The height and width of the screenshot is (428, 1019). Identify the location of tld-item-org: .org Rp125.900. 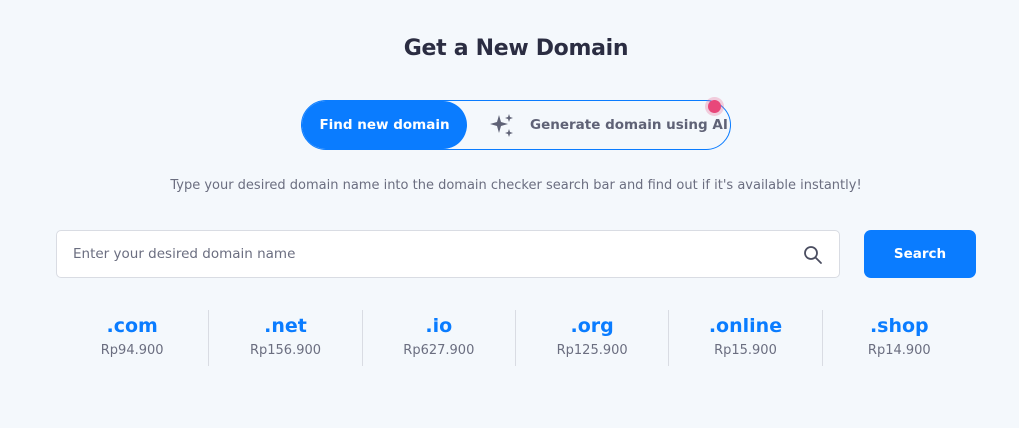
(593, 338).